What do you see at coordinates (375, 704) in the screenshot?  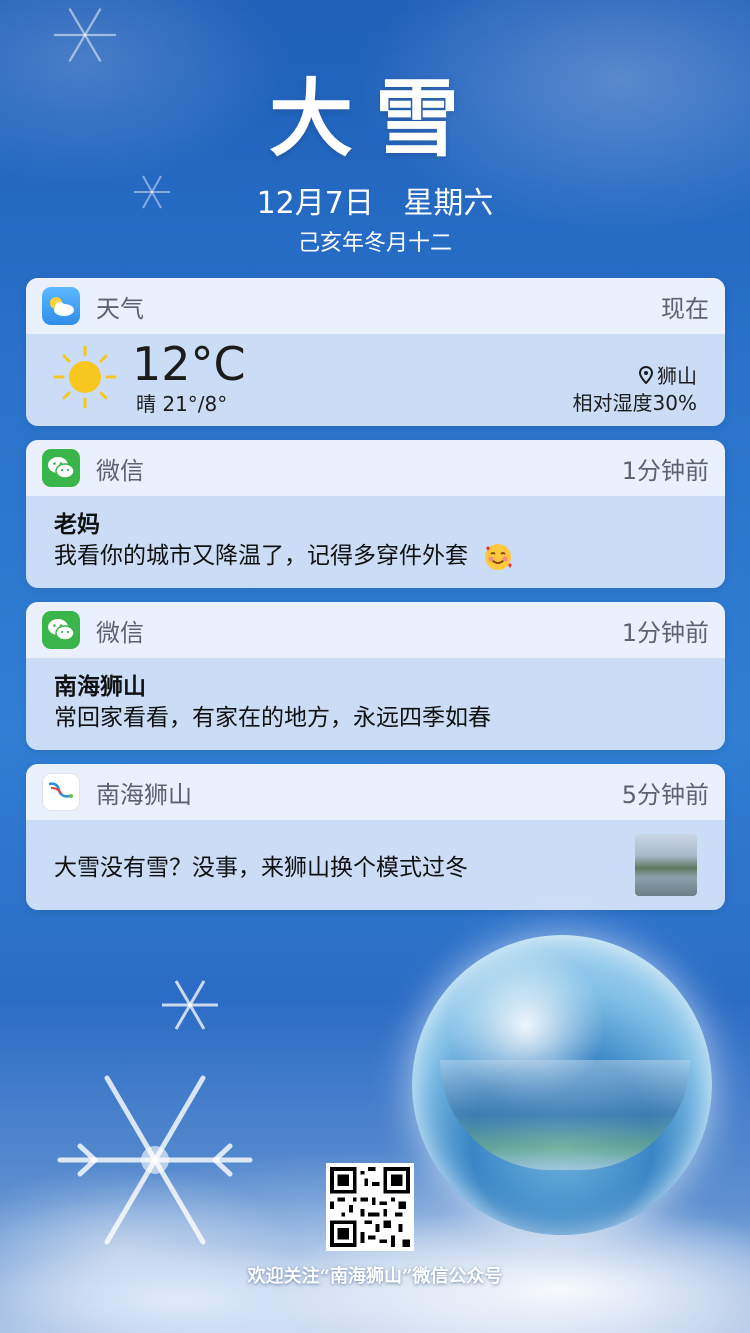 I see `message-body: 南海狮山 常回家看看，有家在的地方，永远四季如春` at bounding box center [375, 704].